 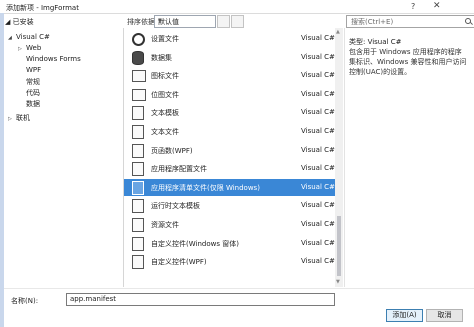 What do you see at coordinates (205, 187) in the screenshot?
I see `item-name: 应用程序清单文件(仅限 Windows)` at bounding box center [205, 187].